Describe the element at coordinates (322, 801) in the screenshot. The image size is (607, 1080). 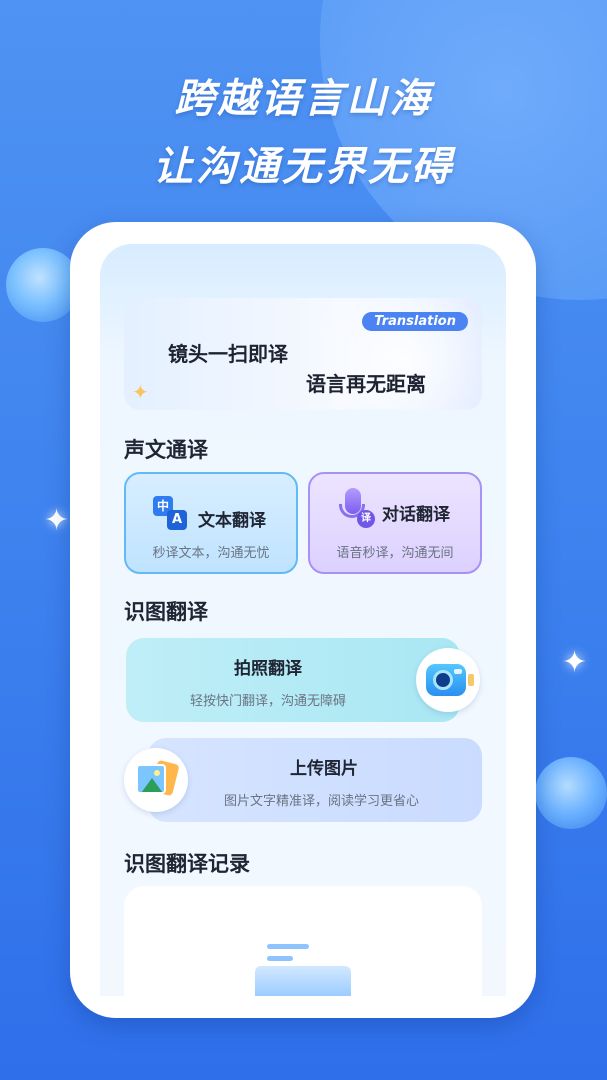
I see `upload-image-subtitle: 图片文字精准译，阅读学习更省心` at that location.